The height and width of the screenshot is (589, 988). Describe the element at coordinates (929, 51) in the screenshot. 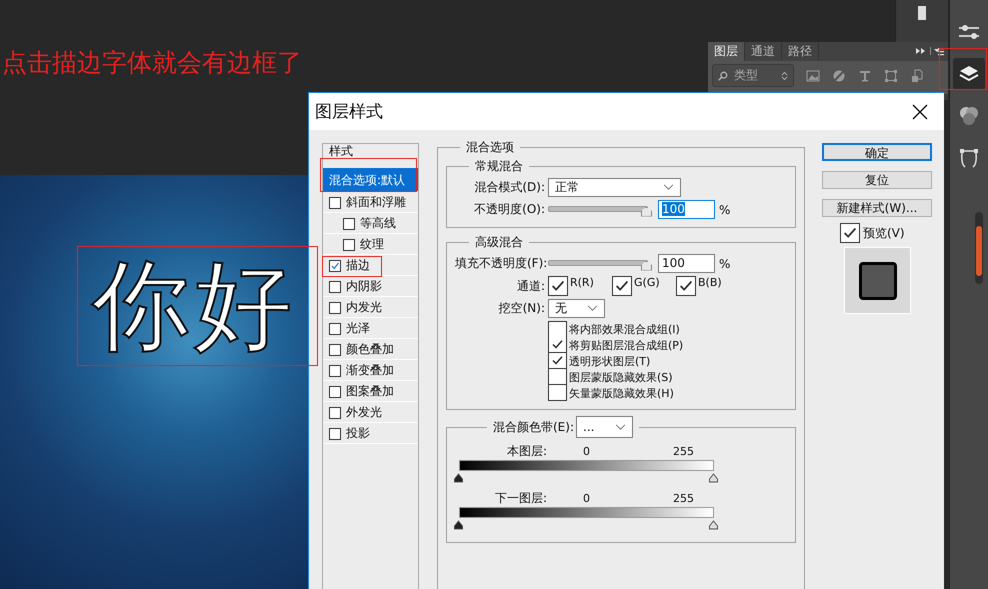

I see `panel-menu-icon` at that location.